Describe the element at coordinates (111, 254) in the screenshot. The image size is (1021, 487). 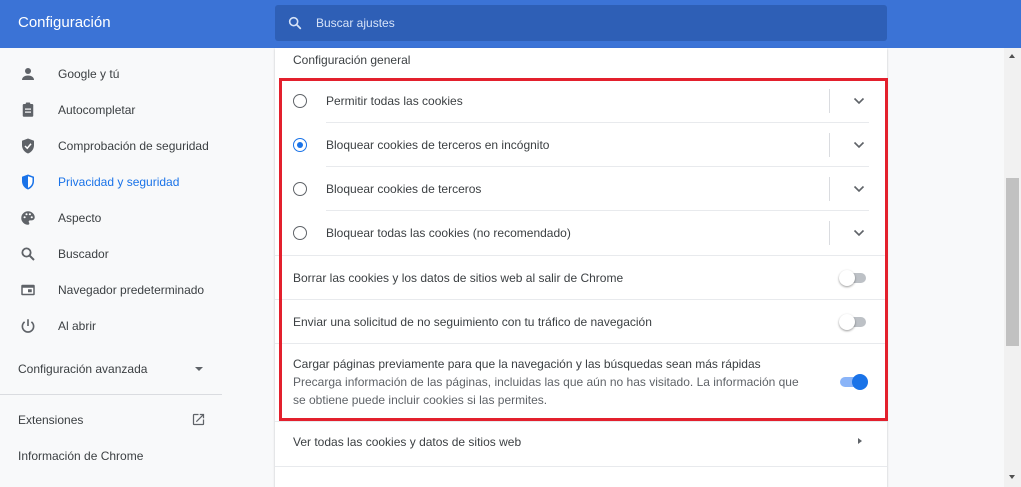
I see `sidebar-item-search-engine: Buscador` at that location.